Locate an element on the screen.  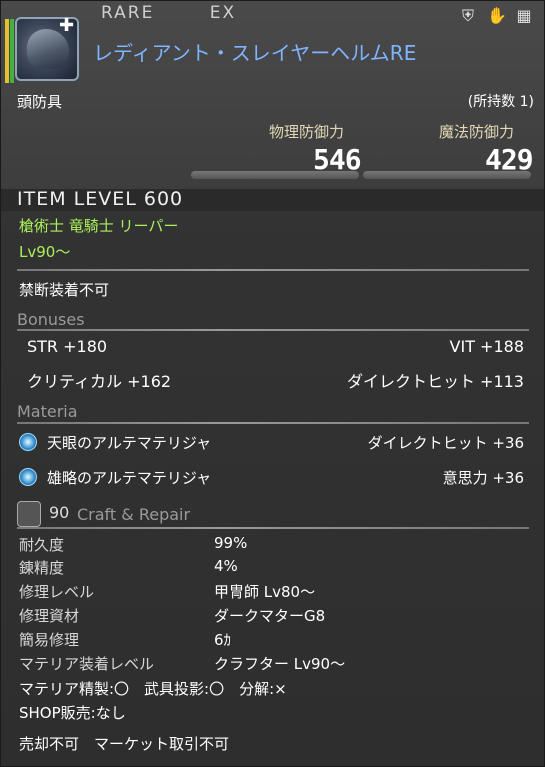
materia-name-2: 雄略のアルテマテリジャ is located at coordinates (129, 478).